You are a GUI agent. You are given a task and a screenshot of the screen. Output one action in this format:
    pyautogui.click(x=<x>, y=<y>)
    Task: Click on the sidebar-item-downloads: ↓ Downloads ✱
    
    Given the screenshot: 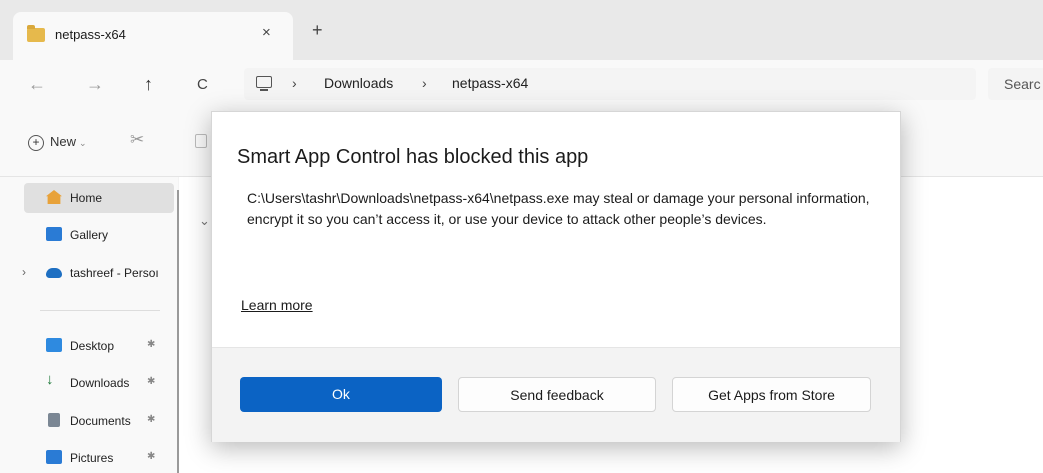 What is the action you would take?
    pyautogui.click(x=95, y=383)
    